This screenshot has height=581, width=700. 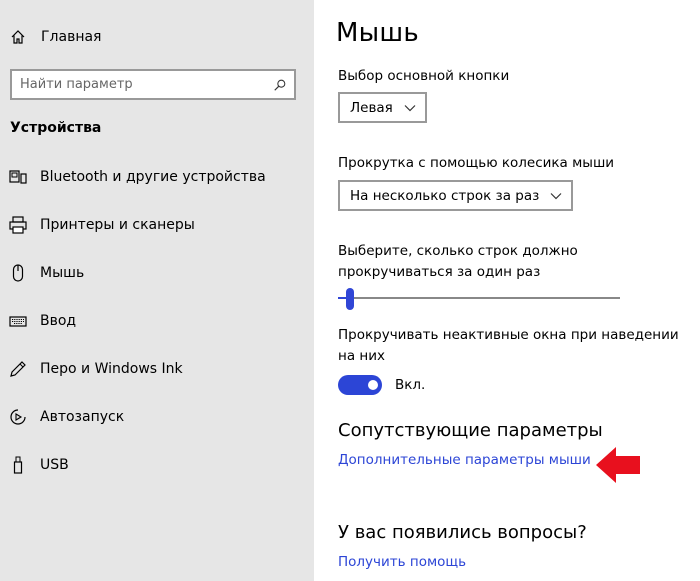 I want to click on sidebar-item-mouse: Мышь, so click(x=157, y=273).